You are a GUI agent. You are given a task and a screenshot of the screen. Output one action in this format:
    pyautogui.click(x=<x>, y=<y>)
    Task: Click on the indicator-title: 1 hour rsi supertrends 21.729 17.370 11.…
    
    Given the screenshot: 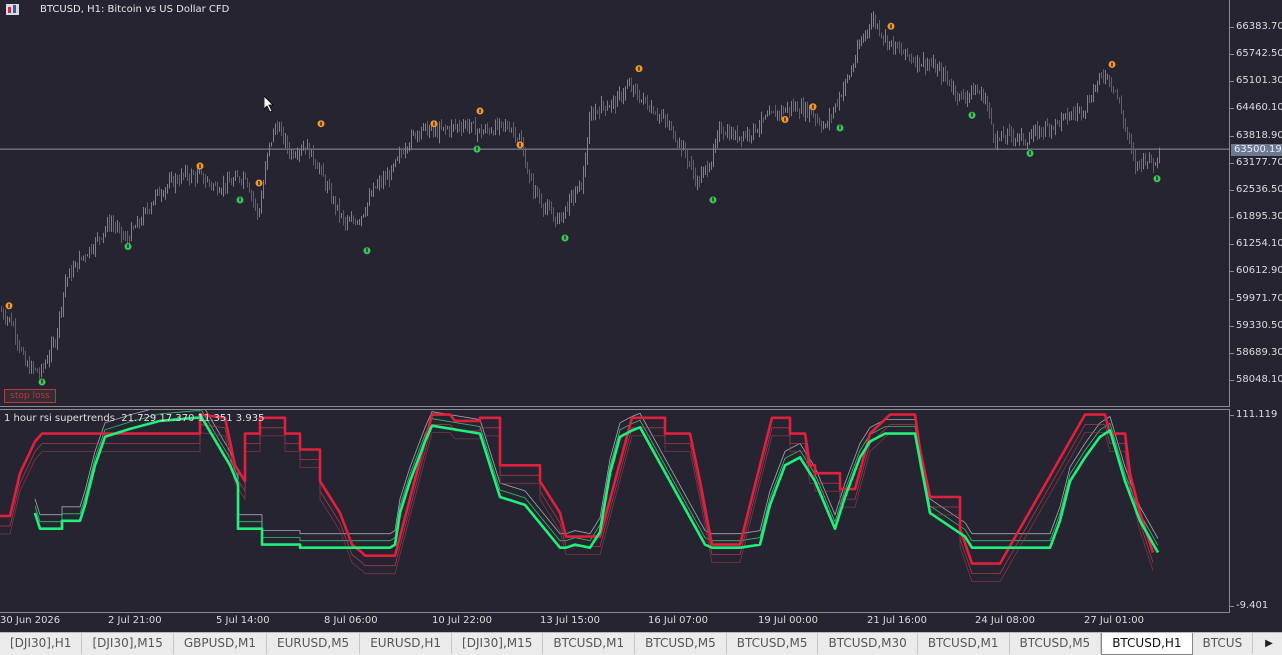 What is the action you would take?
    pyautogui.click(x=134, y=418)
    